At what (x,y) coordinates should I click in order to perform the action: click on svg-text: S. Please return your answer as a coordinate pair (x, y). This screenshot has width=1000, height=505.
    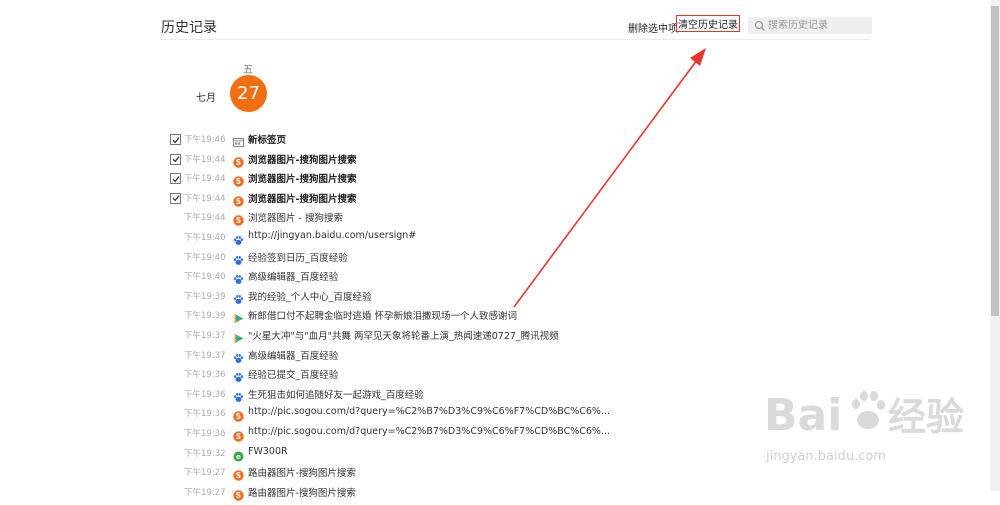
    Looking at the image, I should click on (238, 495).